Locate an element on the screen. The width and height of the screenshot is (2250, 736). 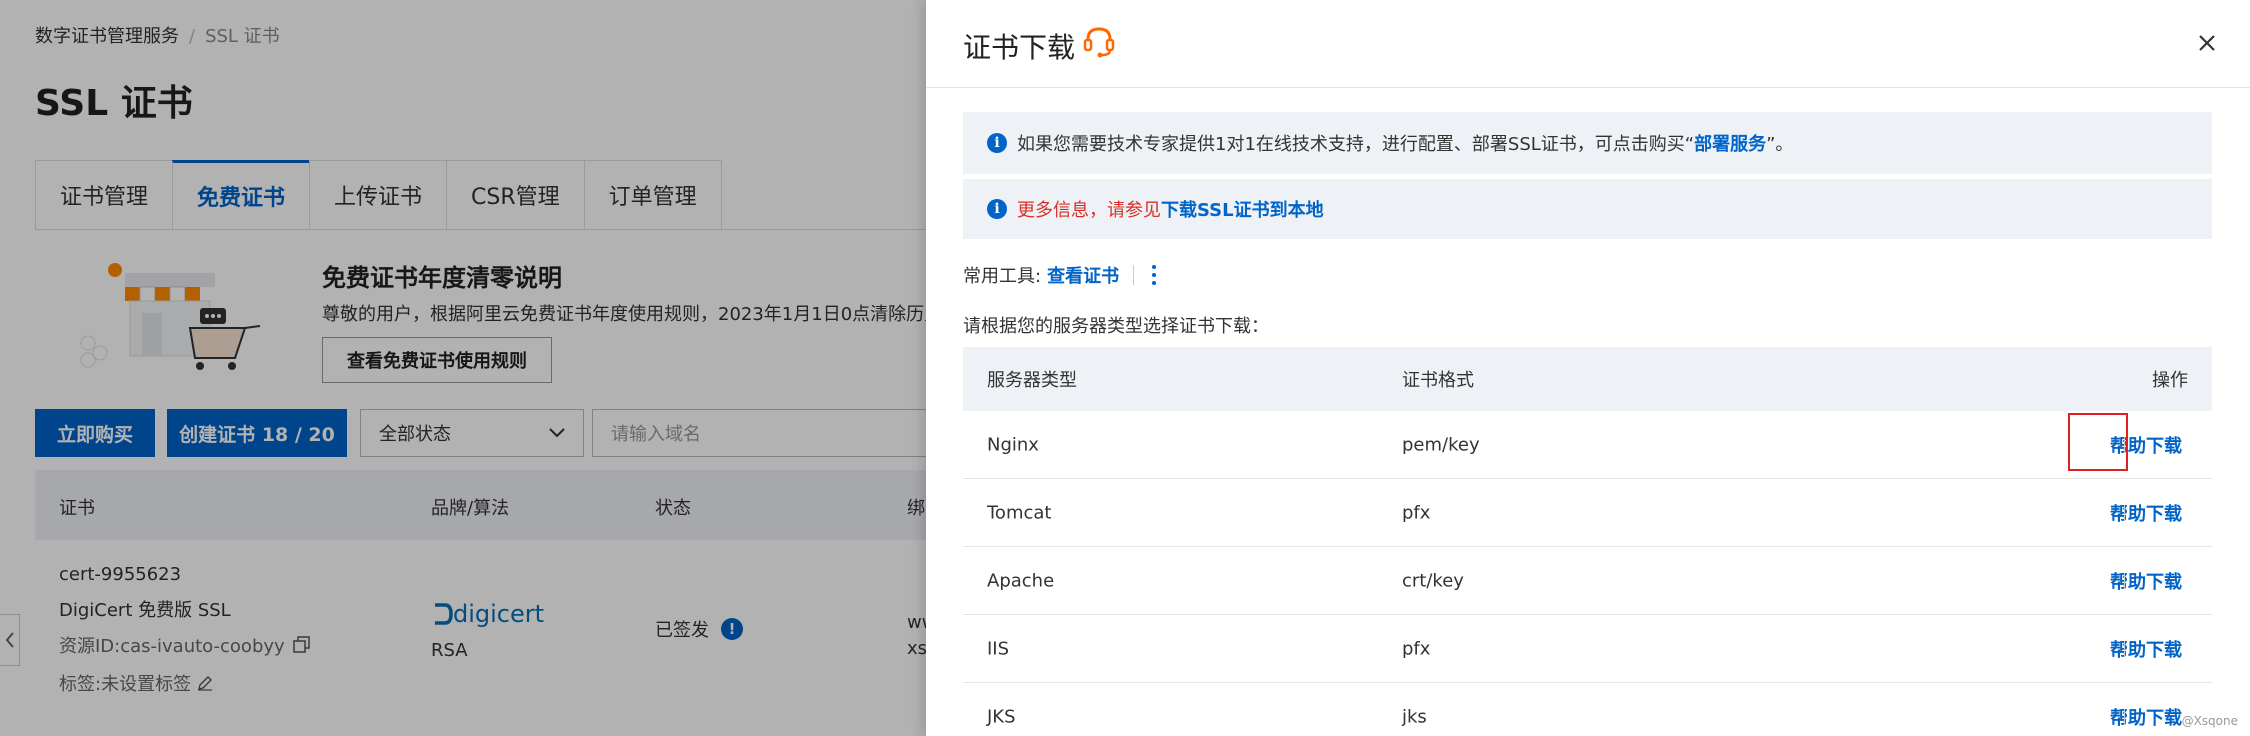
more-options-icon is located at coordinates (1154, 275).